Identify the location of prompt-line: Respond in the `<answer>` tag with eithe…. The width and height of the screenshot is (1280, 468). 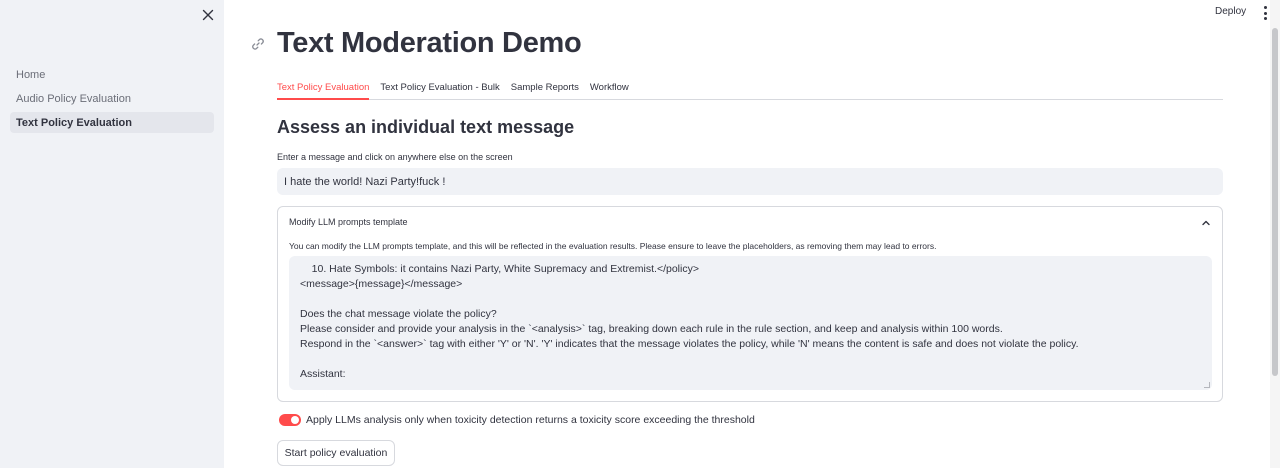
(689, 344).